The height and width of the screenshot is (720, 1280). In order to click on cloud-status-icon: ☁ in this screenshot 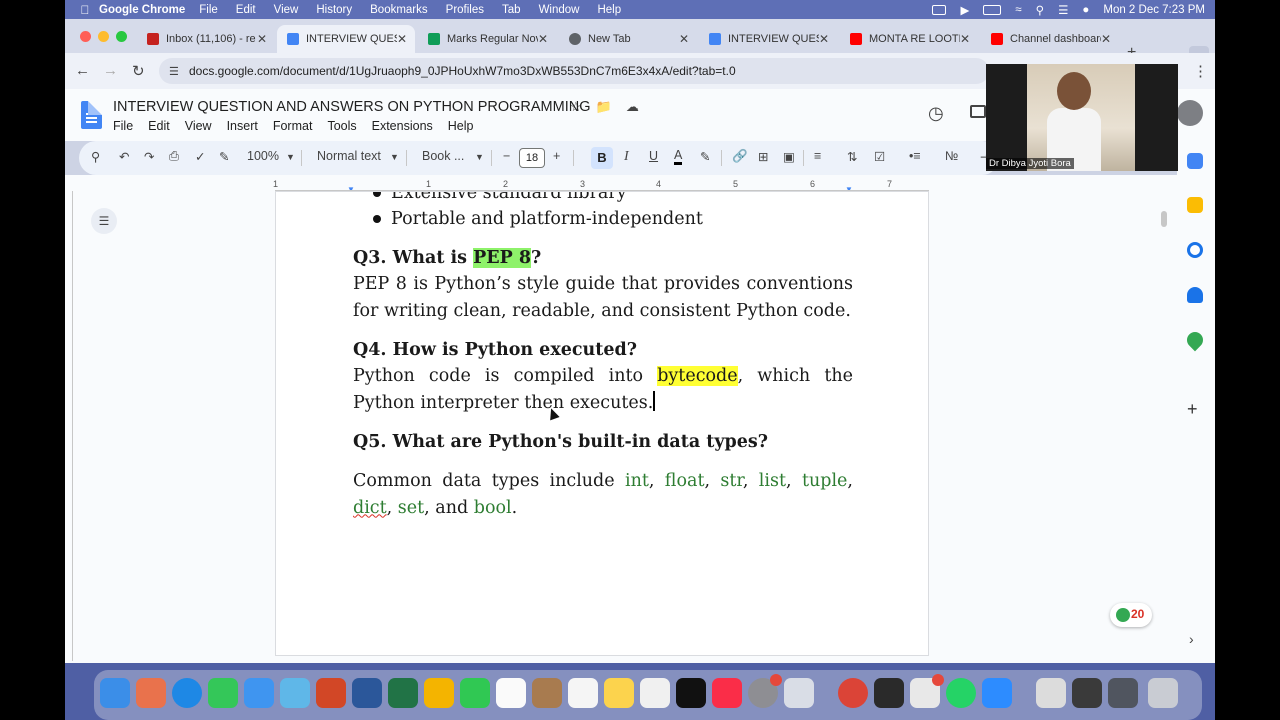, I will do `click(632, 107)`.